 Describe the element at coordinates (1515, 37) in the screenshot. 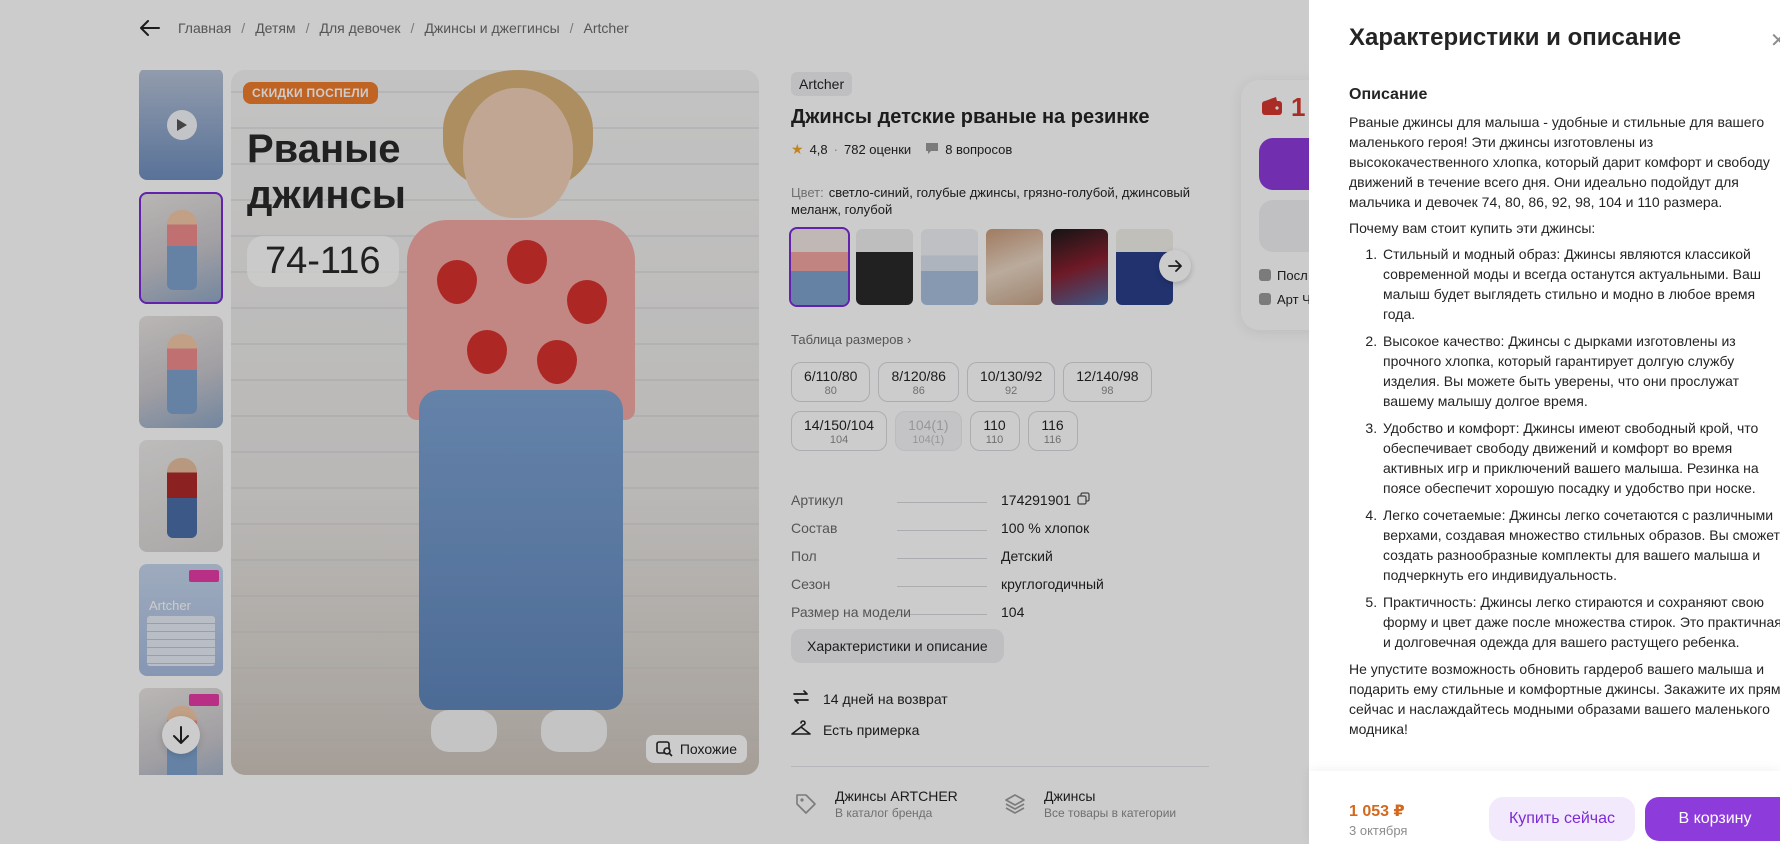

I see `drawer-title: Характеристики и описание` at that location.